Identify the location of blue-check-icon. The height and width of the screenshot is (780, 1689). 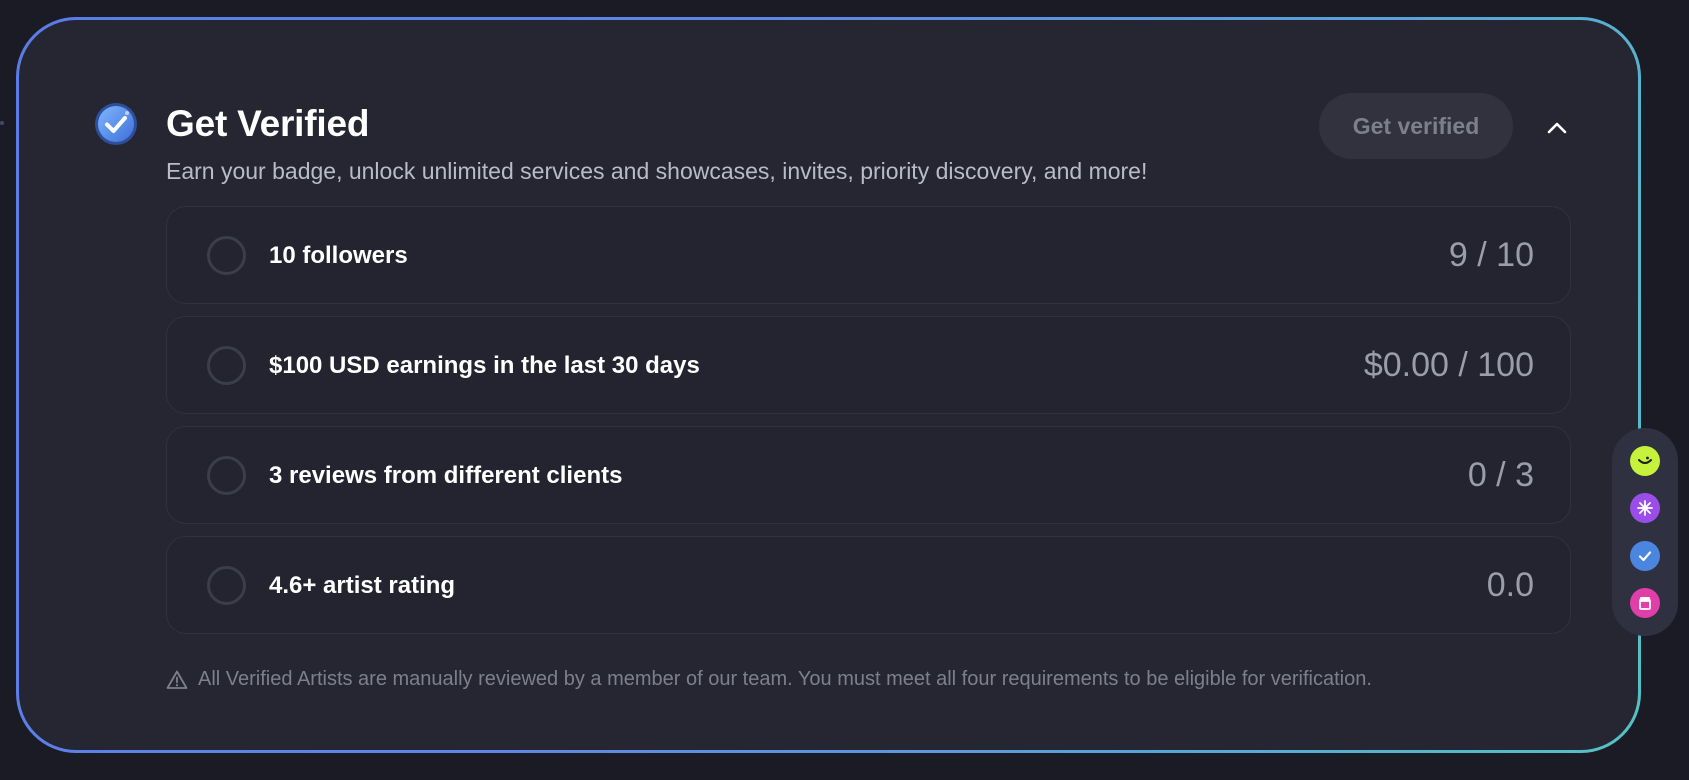
(1645, 555).